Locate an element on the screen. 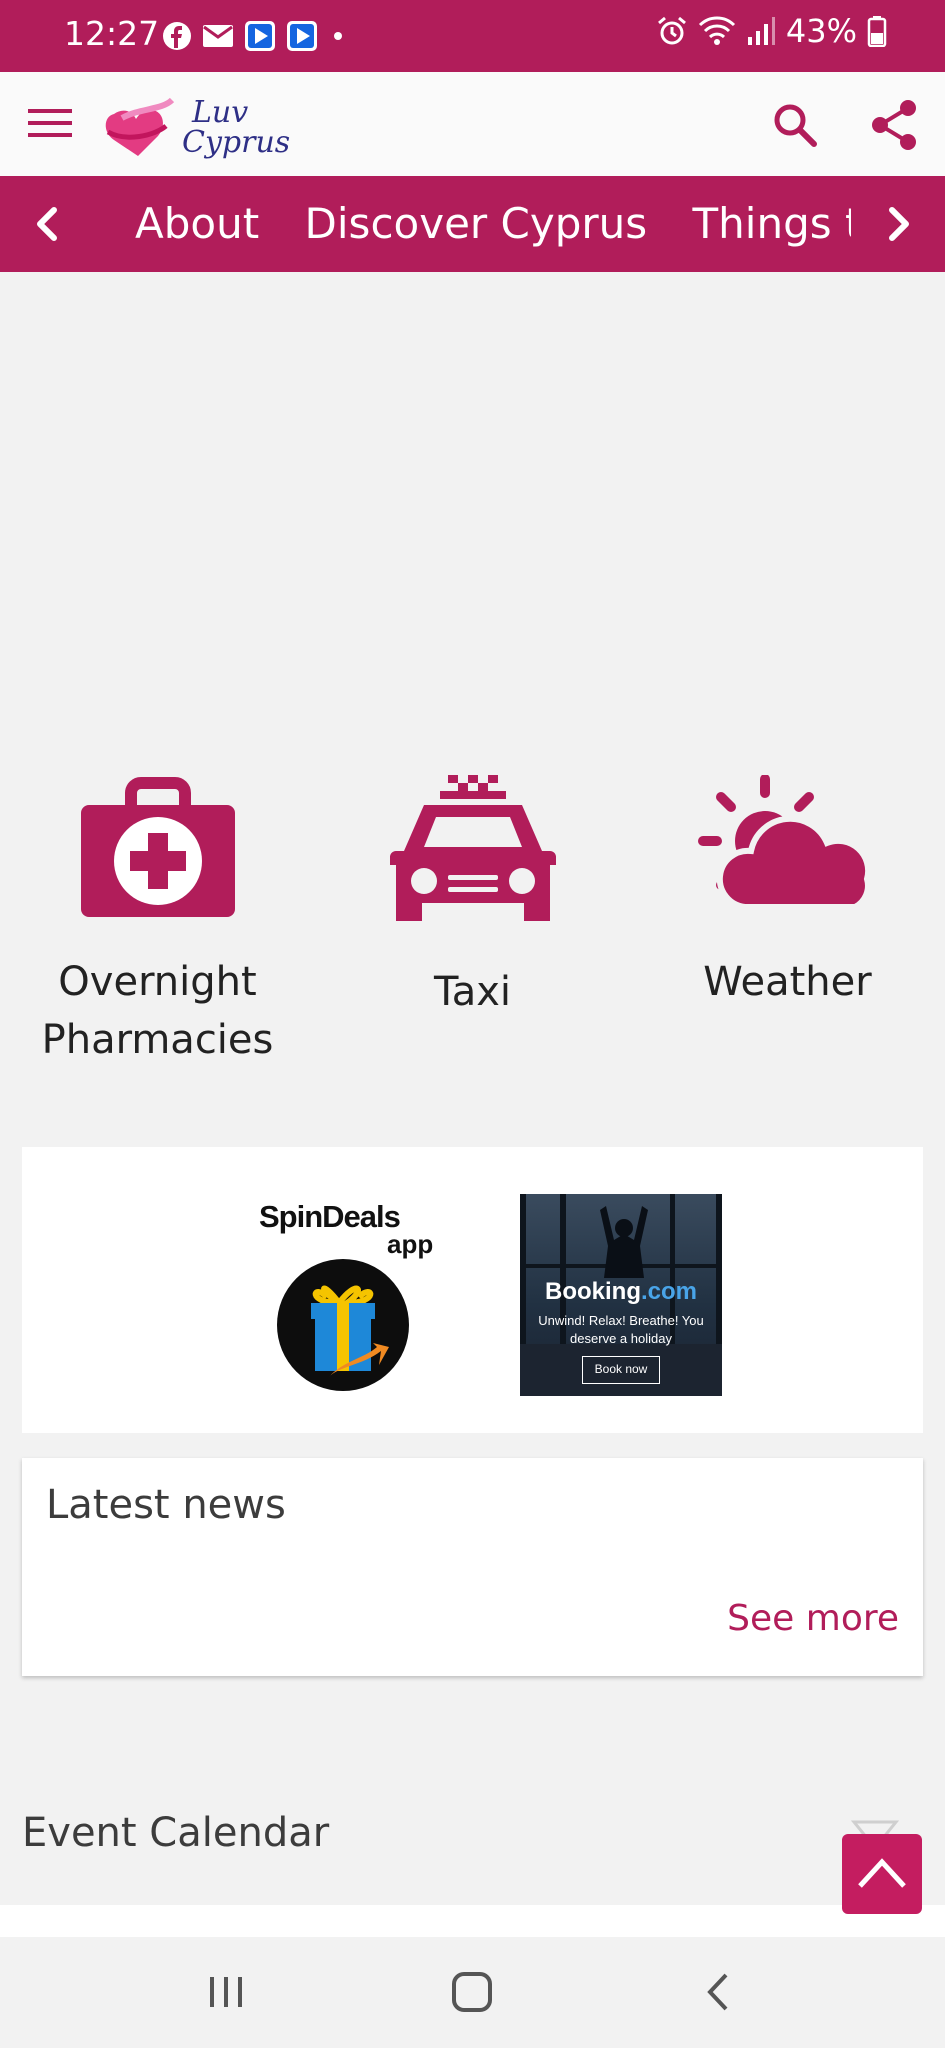 This screenshot has width=945, height=2048. taxi-label: Taxi is located at coordinates (472, 992).